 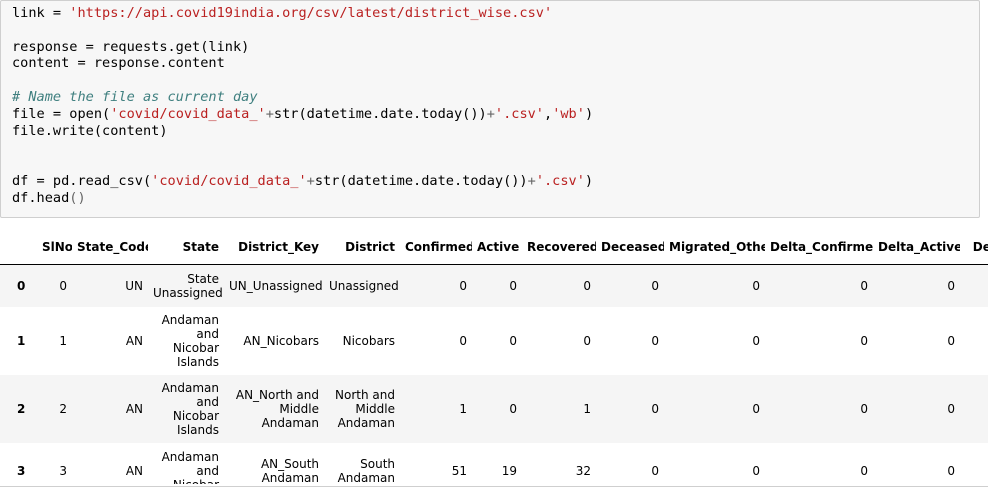 I want to click on table-cell: Nicobars, so click(x=368, y=340).